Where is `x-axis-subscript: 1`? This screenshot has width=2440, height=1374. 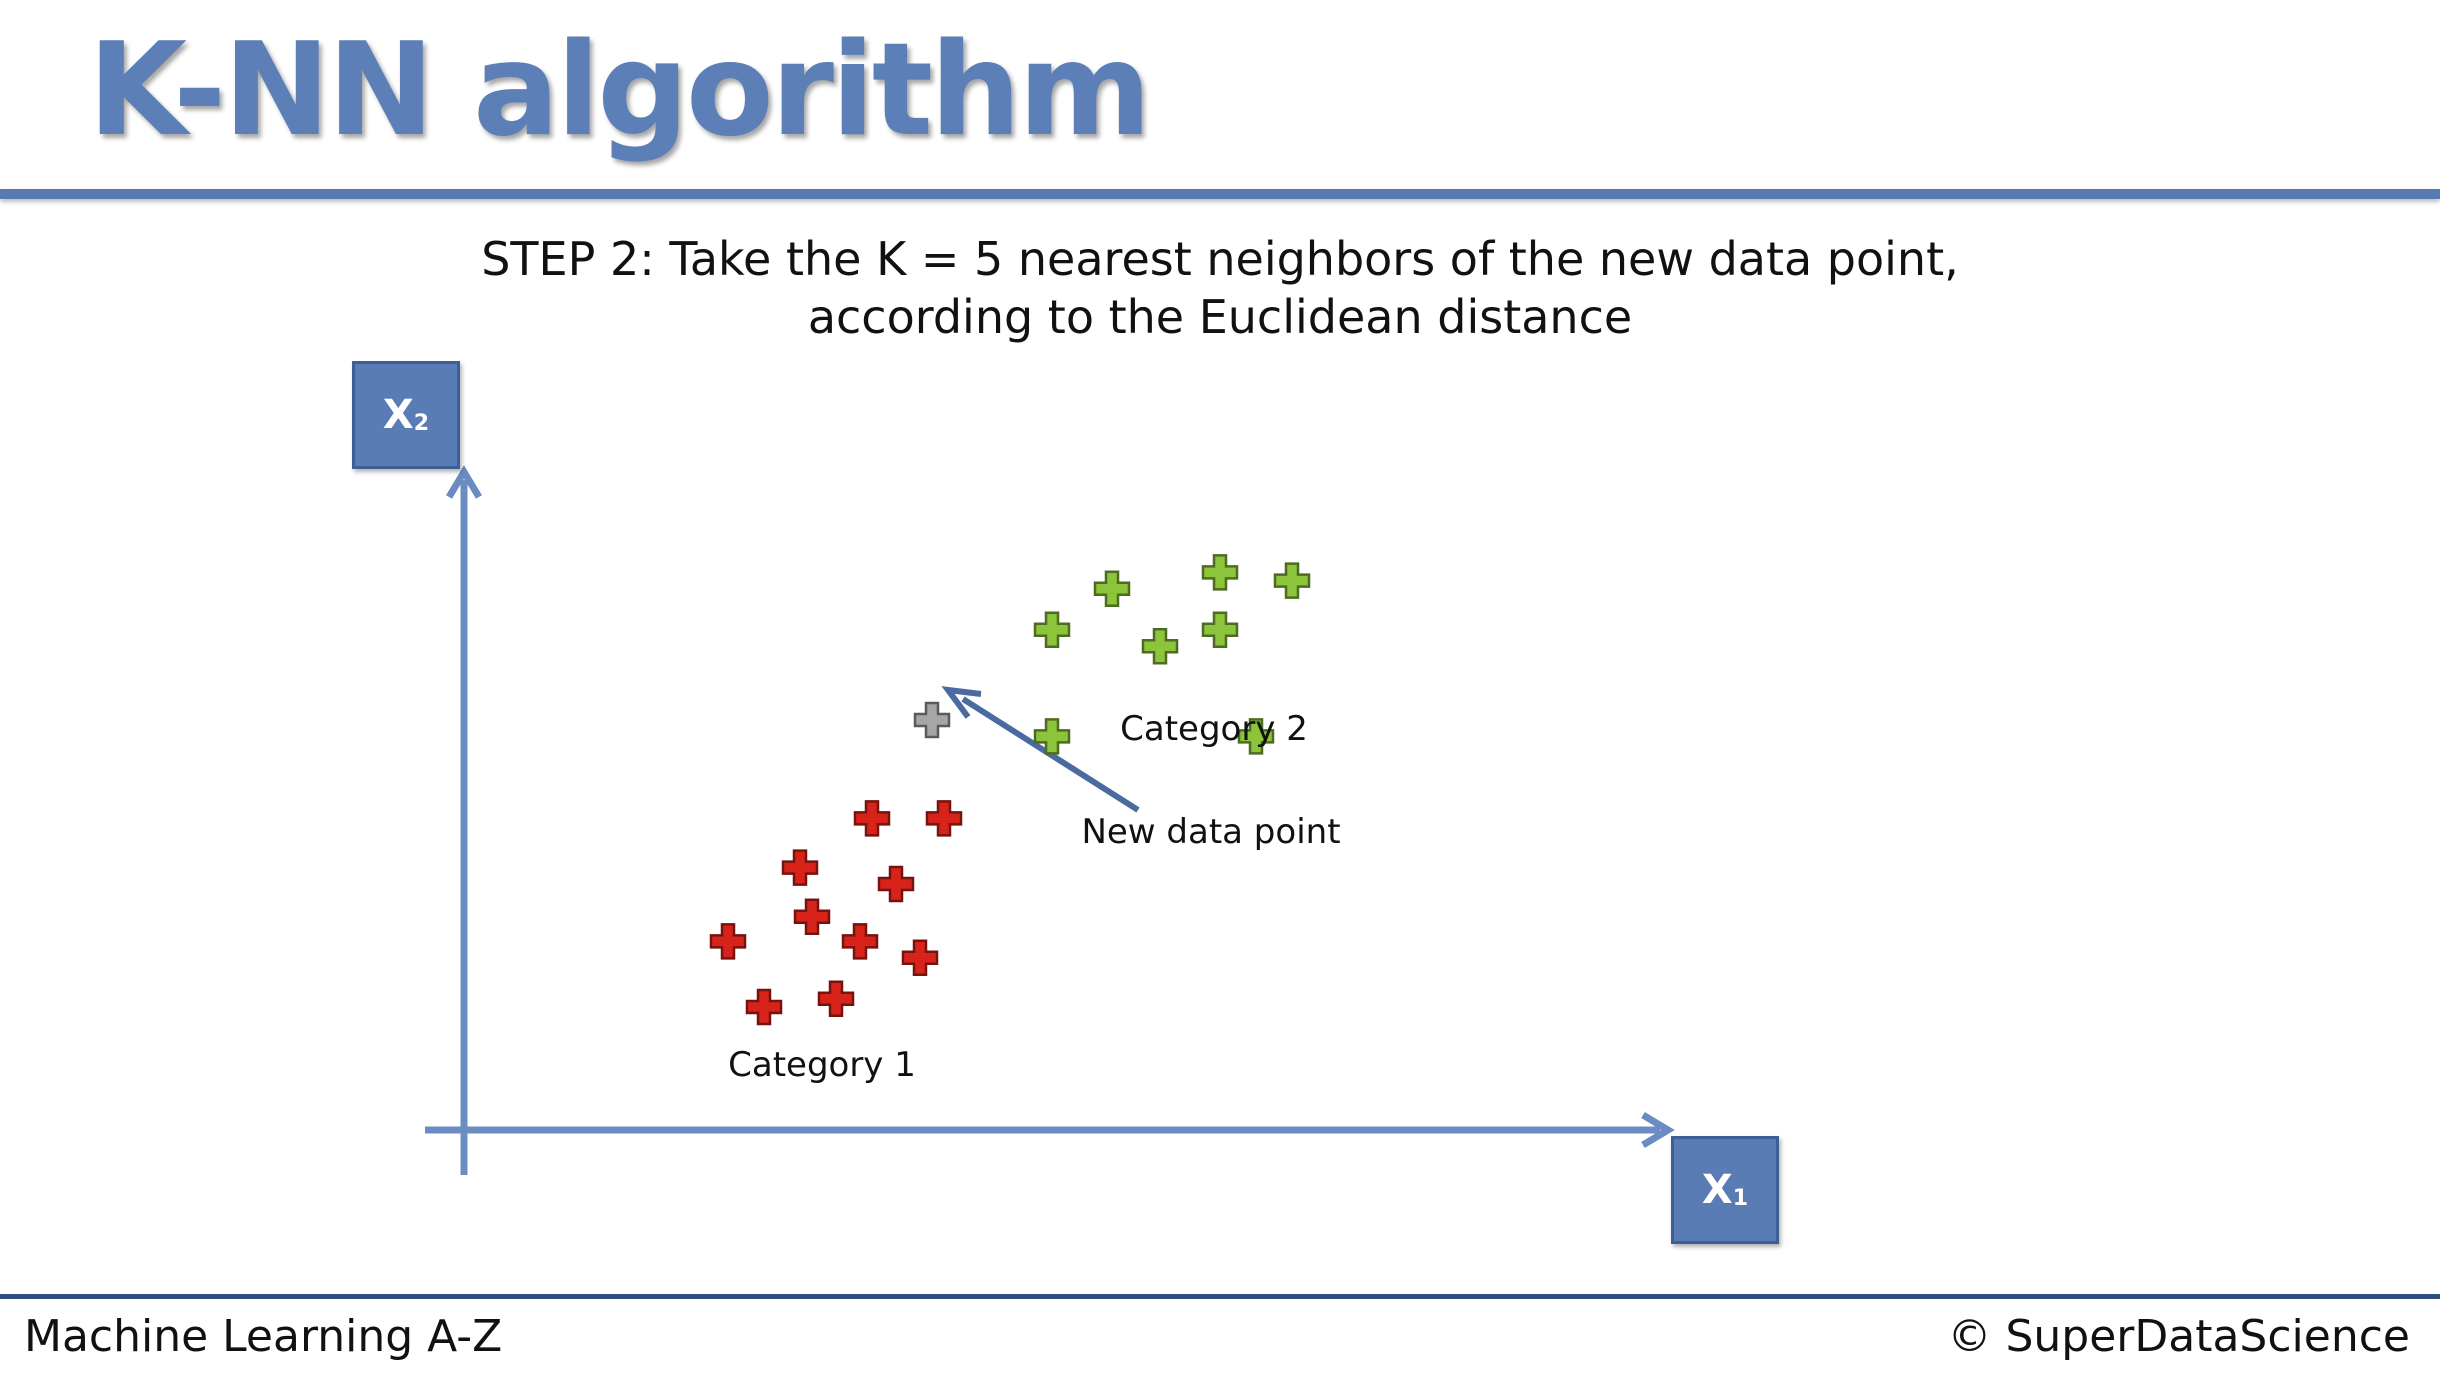
x-axis-subscript: 1 is located at coordinates (1740, 1198).